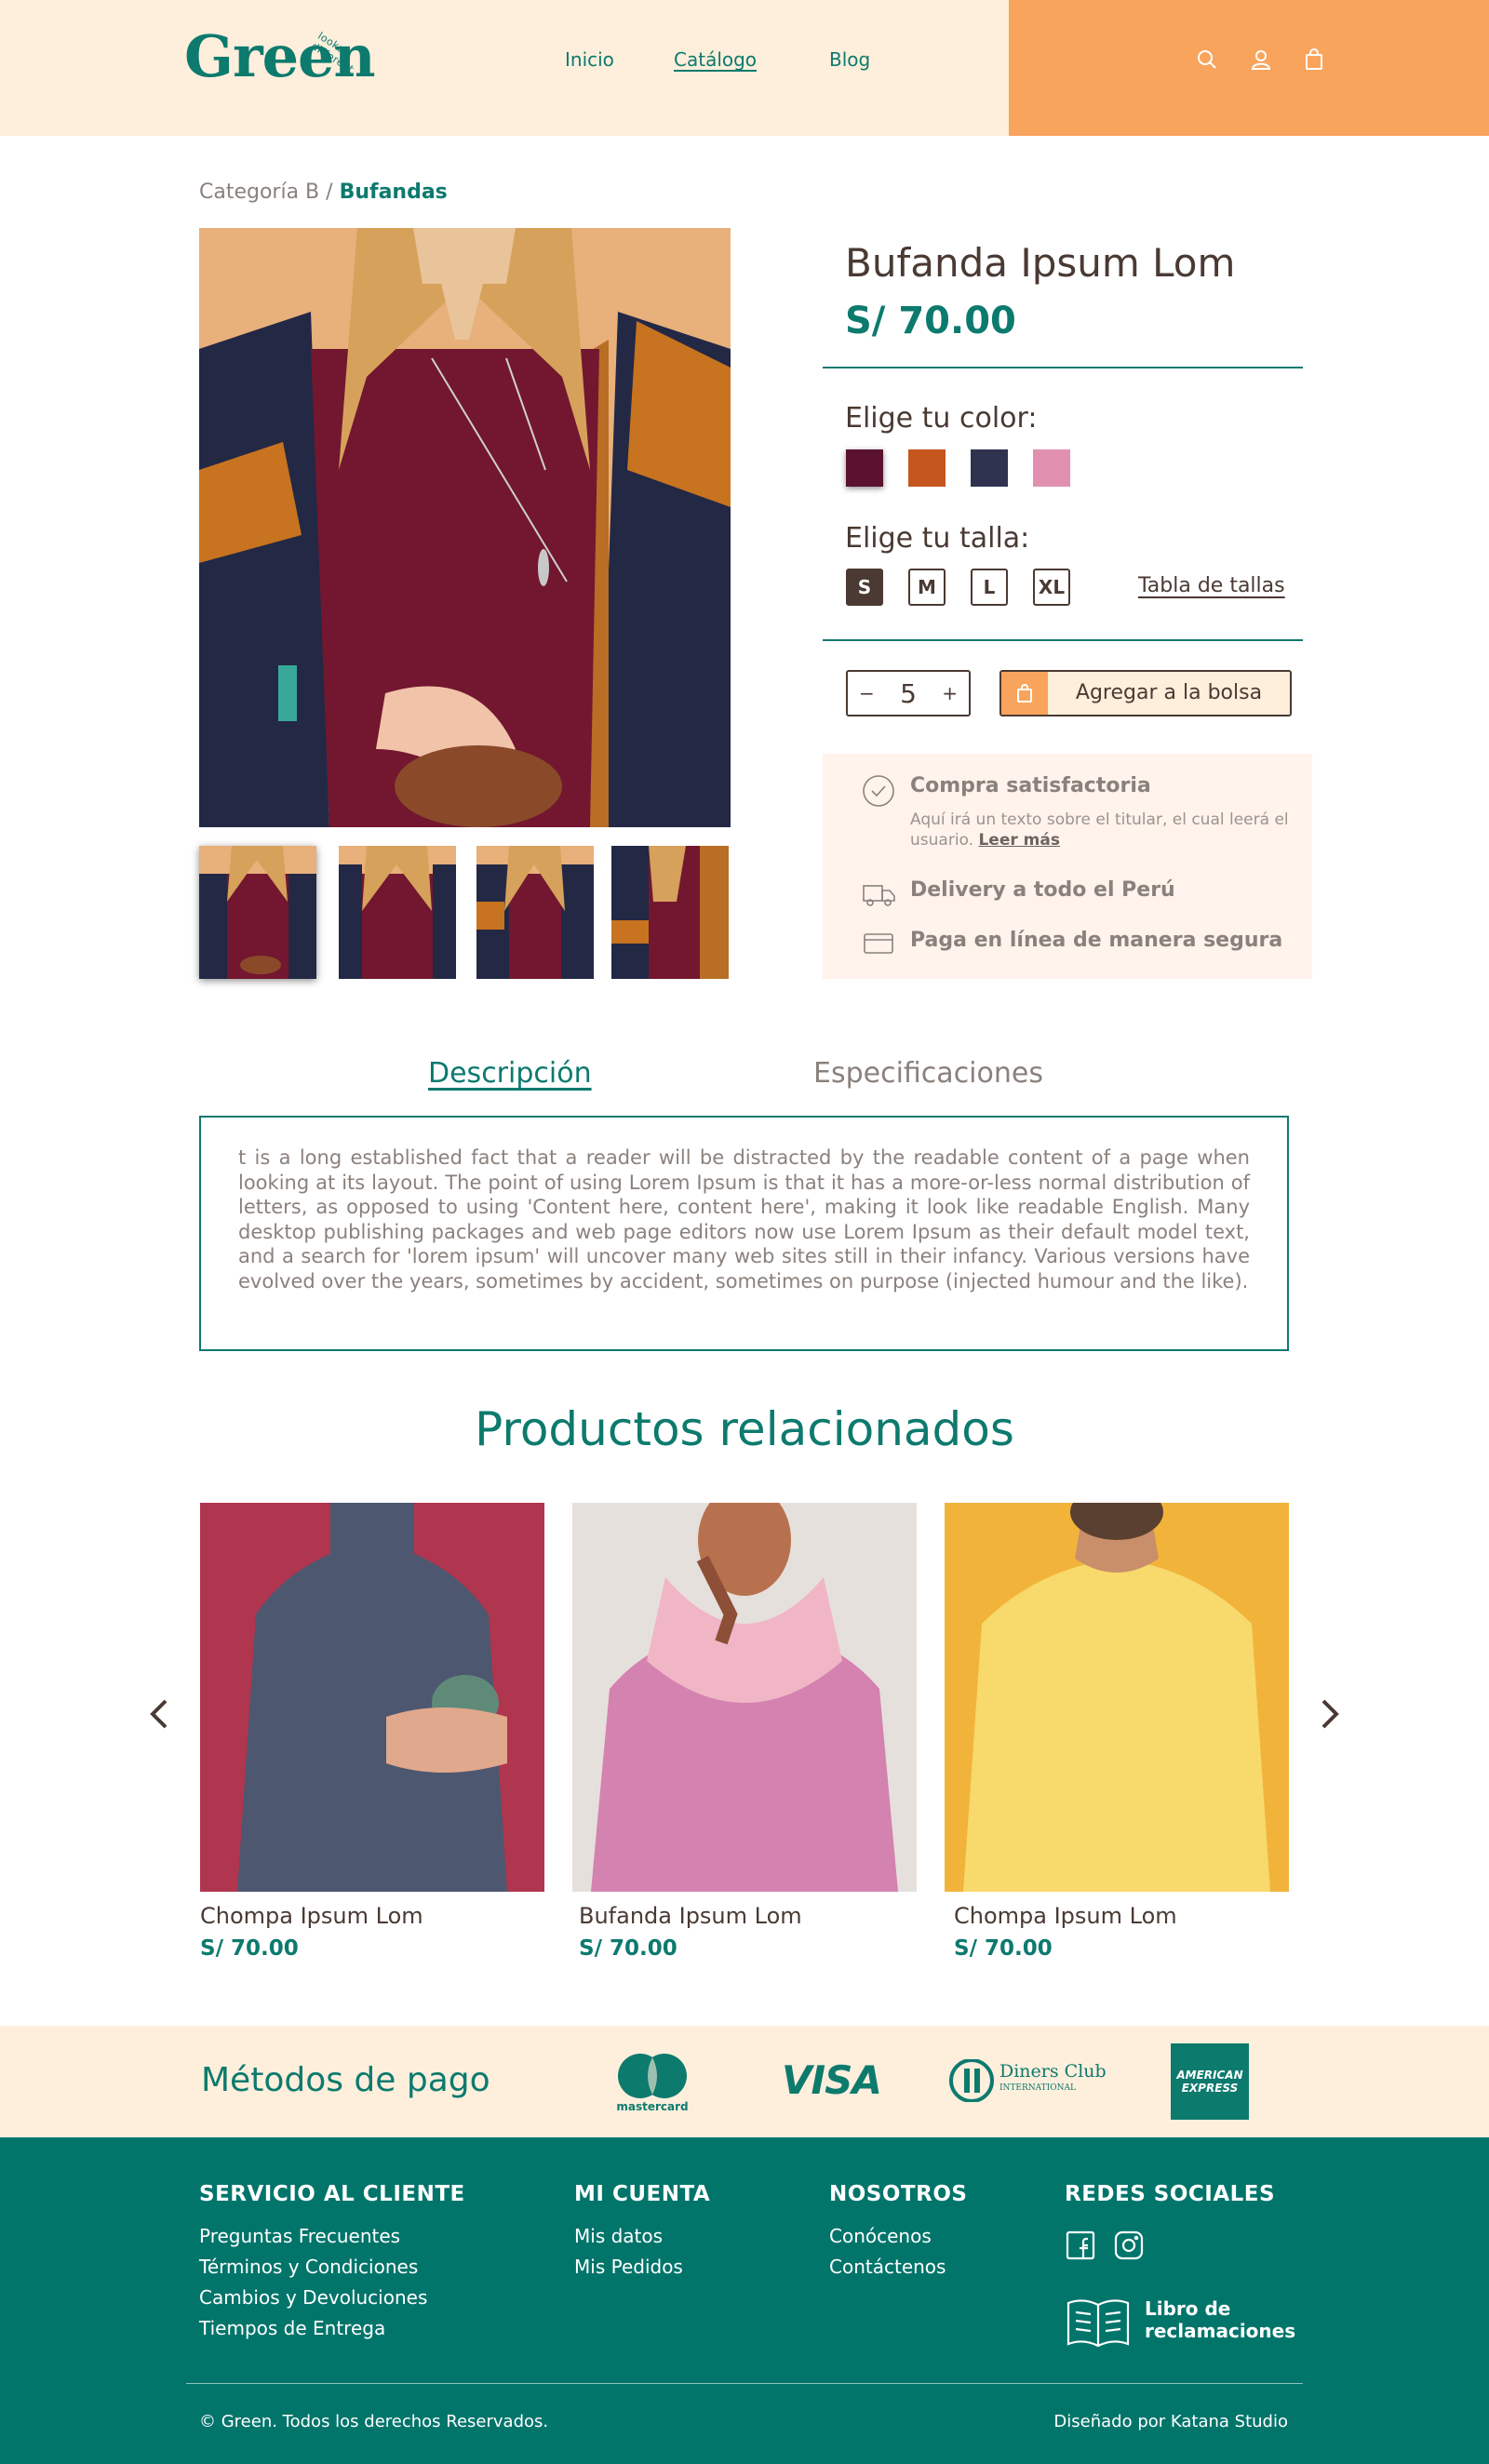 This screenshot has height=2464, width=1489. Describe the element at coordinates (159, 1714) in the screenshot. I see `chevron-left-icon` at that location.